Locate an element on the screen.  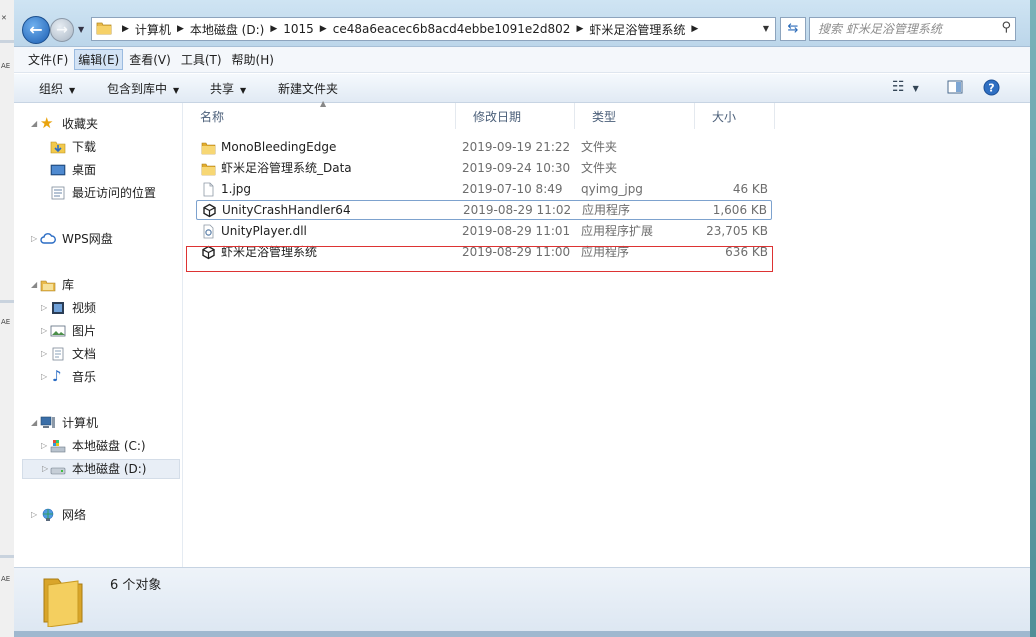
nav-desktop: 桌面 is located at coordinates (98, 170).